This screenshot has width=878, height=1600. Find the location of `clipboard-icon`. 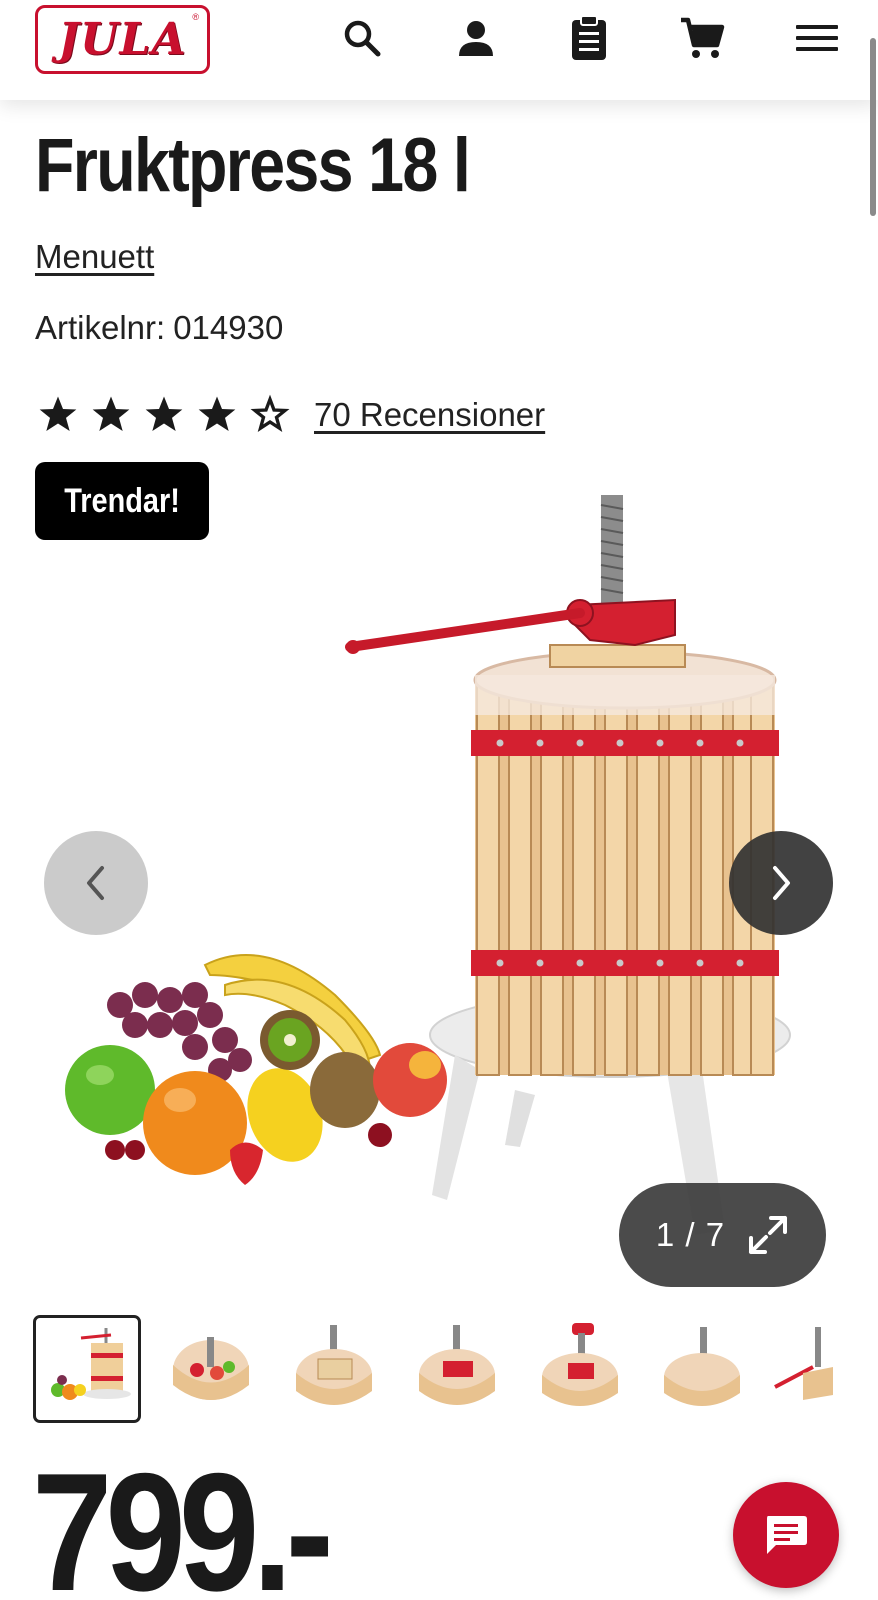

clipboard-icon is located at coordinates (589, 38).